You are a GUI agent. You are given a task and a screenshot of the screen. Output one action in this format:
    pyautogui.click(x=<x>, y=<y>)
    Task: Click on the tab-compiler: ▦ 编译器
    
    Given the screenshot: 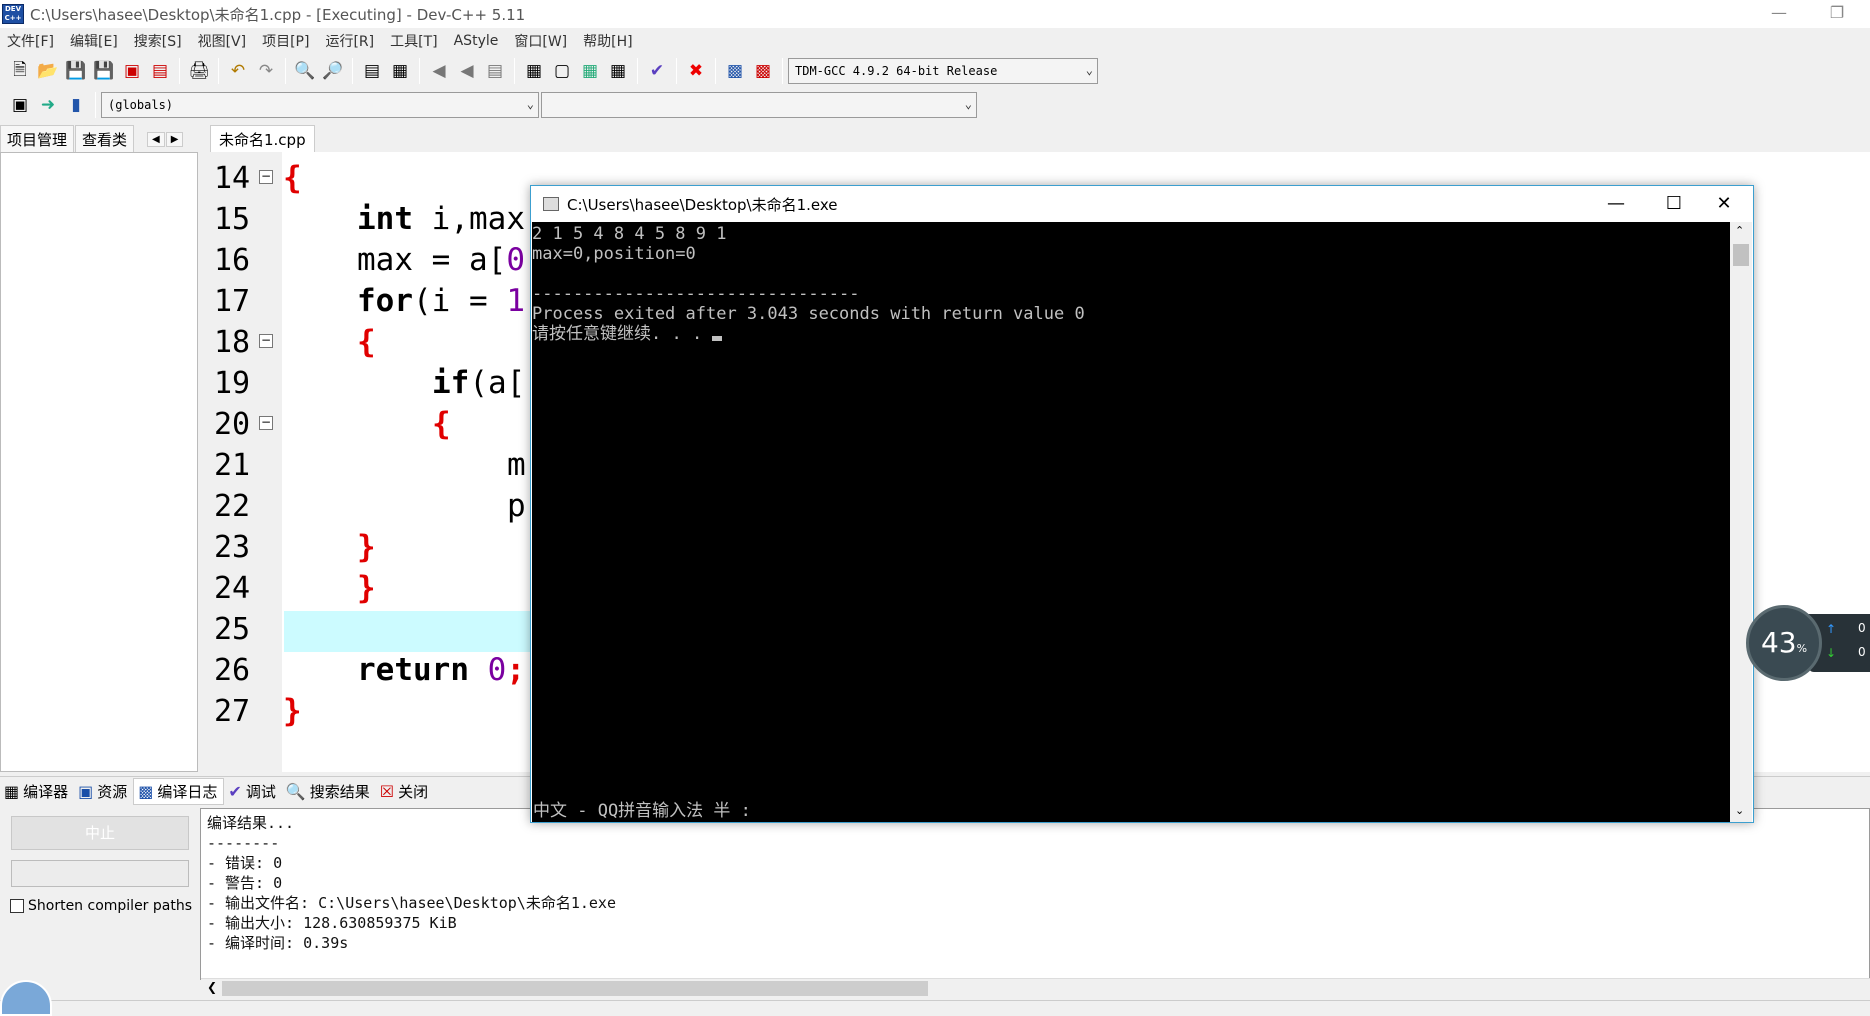 What is the action you would take?
    pyautogui.click(x=37, y=791)
    